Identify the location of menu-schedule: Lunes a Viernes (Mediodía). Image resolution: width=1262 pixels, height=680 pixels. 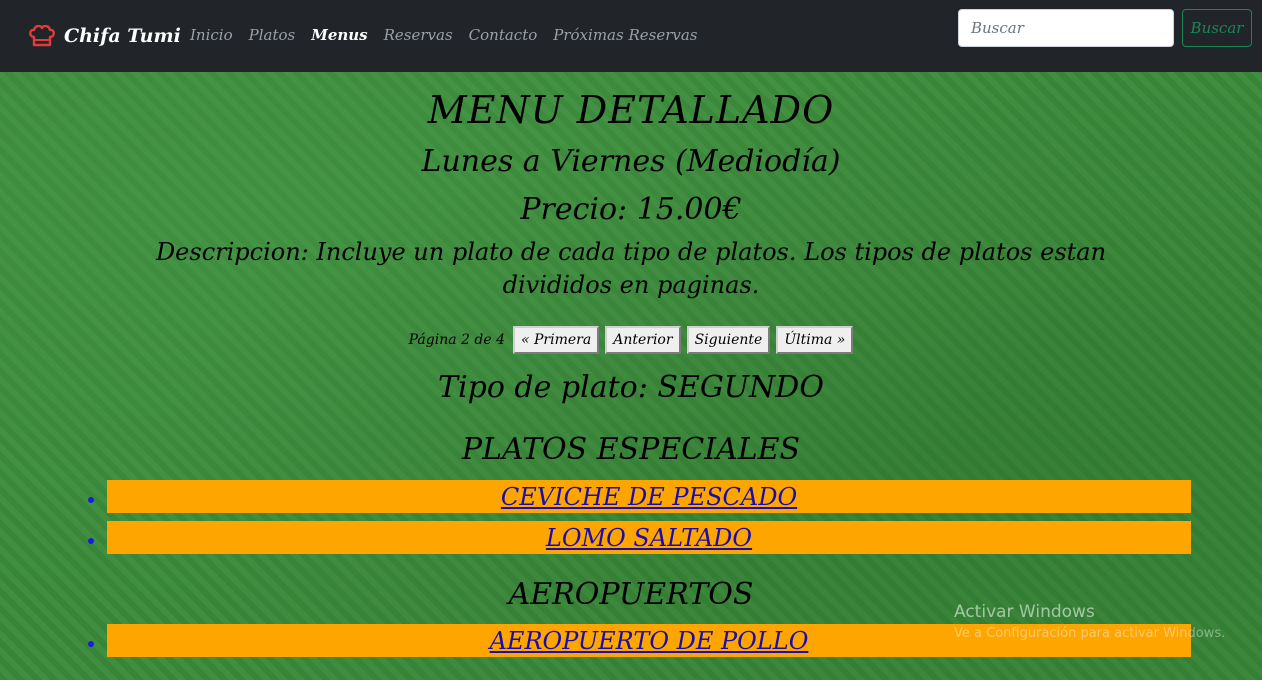
(631, 161).